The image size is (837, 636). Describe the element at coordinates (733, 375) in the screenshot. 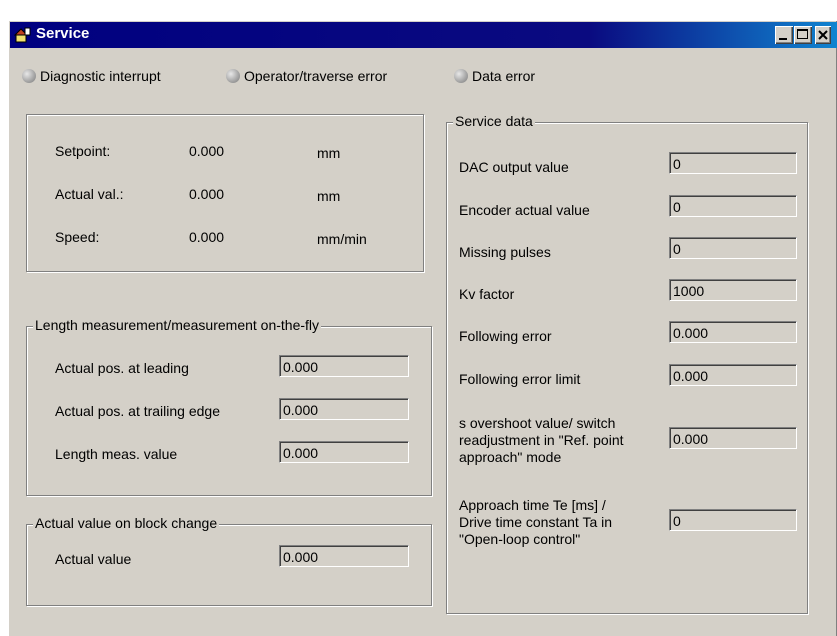

I see `following-error-limit-field: 0.000` at that location.